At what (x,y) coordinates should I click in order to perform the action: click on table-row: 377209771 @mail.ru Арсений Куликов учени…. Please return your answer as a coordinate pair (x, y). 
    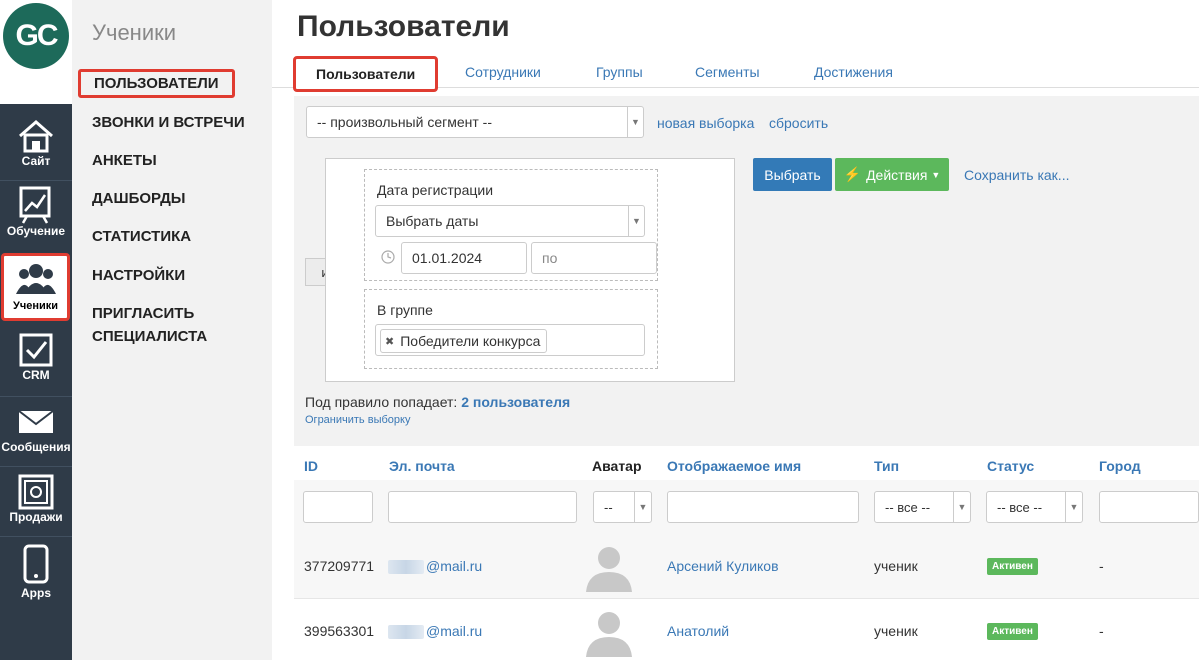
    Looking at the image, I should click on (746, 566).